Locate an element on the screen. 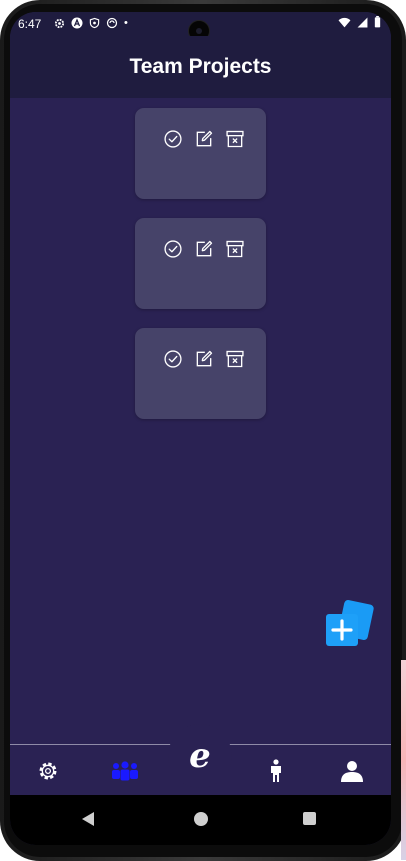 The image size is (406, 861). recents-icon is located at coordinates (309, 818).